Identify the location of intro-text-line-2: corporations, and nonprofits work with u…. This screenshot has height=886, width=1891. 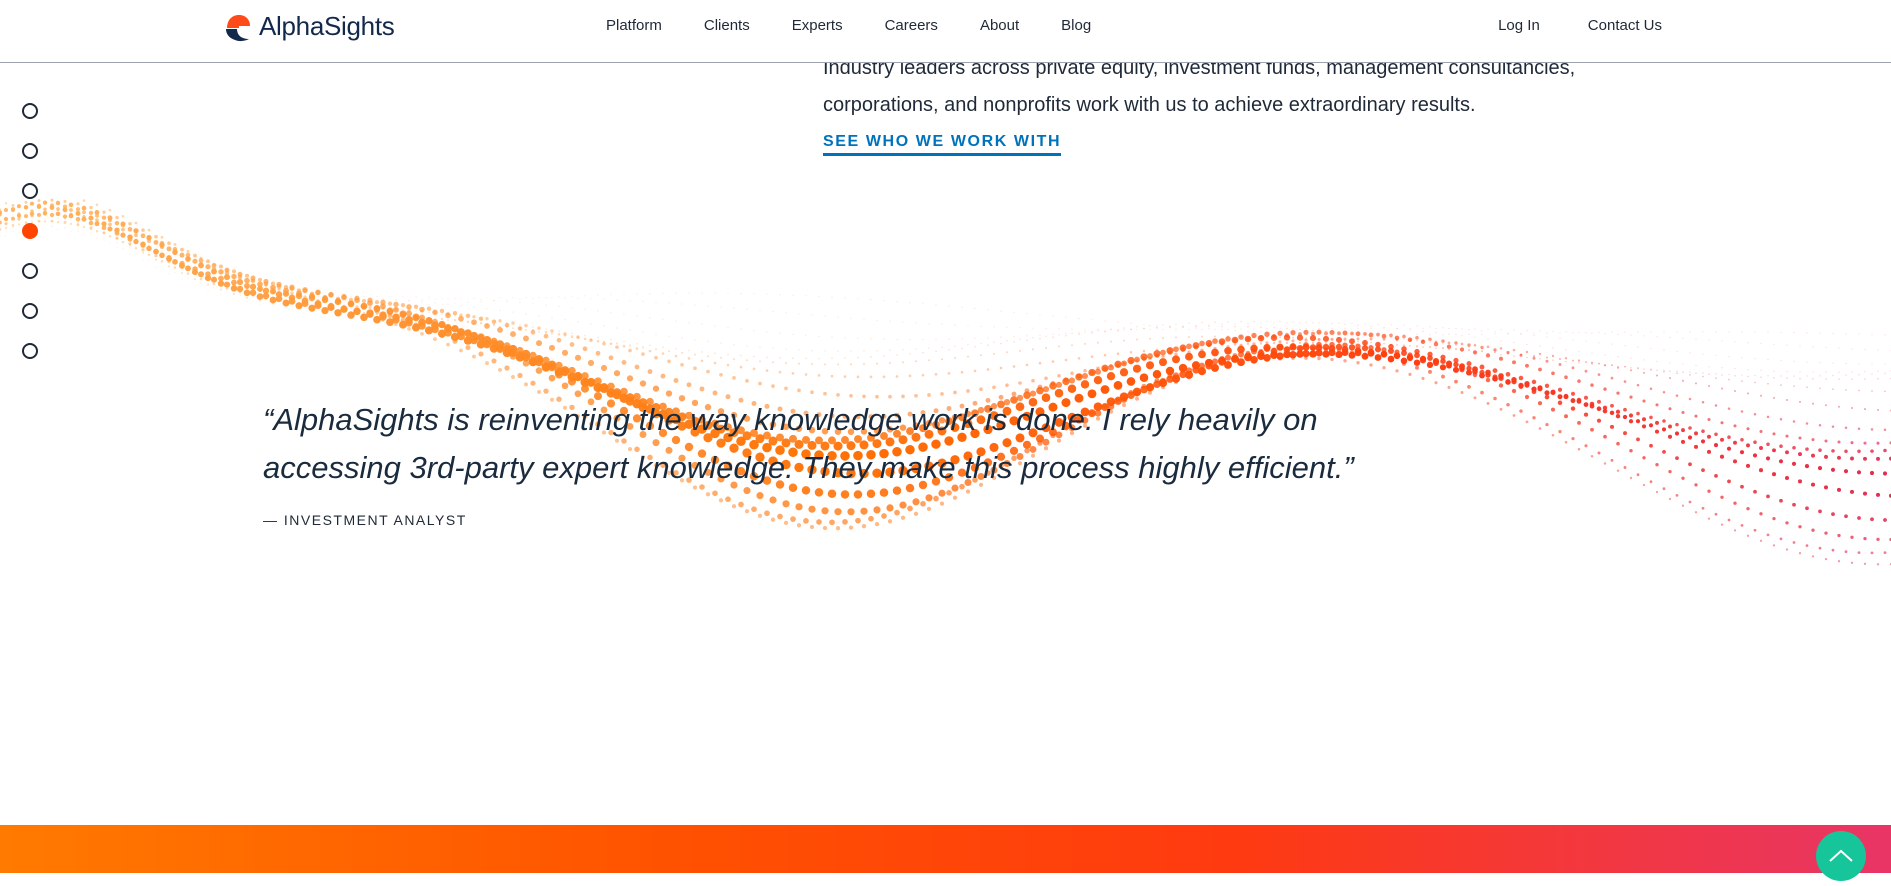
(1149, 105).